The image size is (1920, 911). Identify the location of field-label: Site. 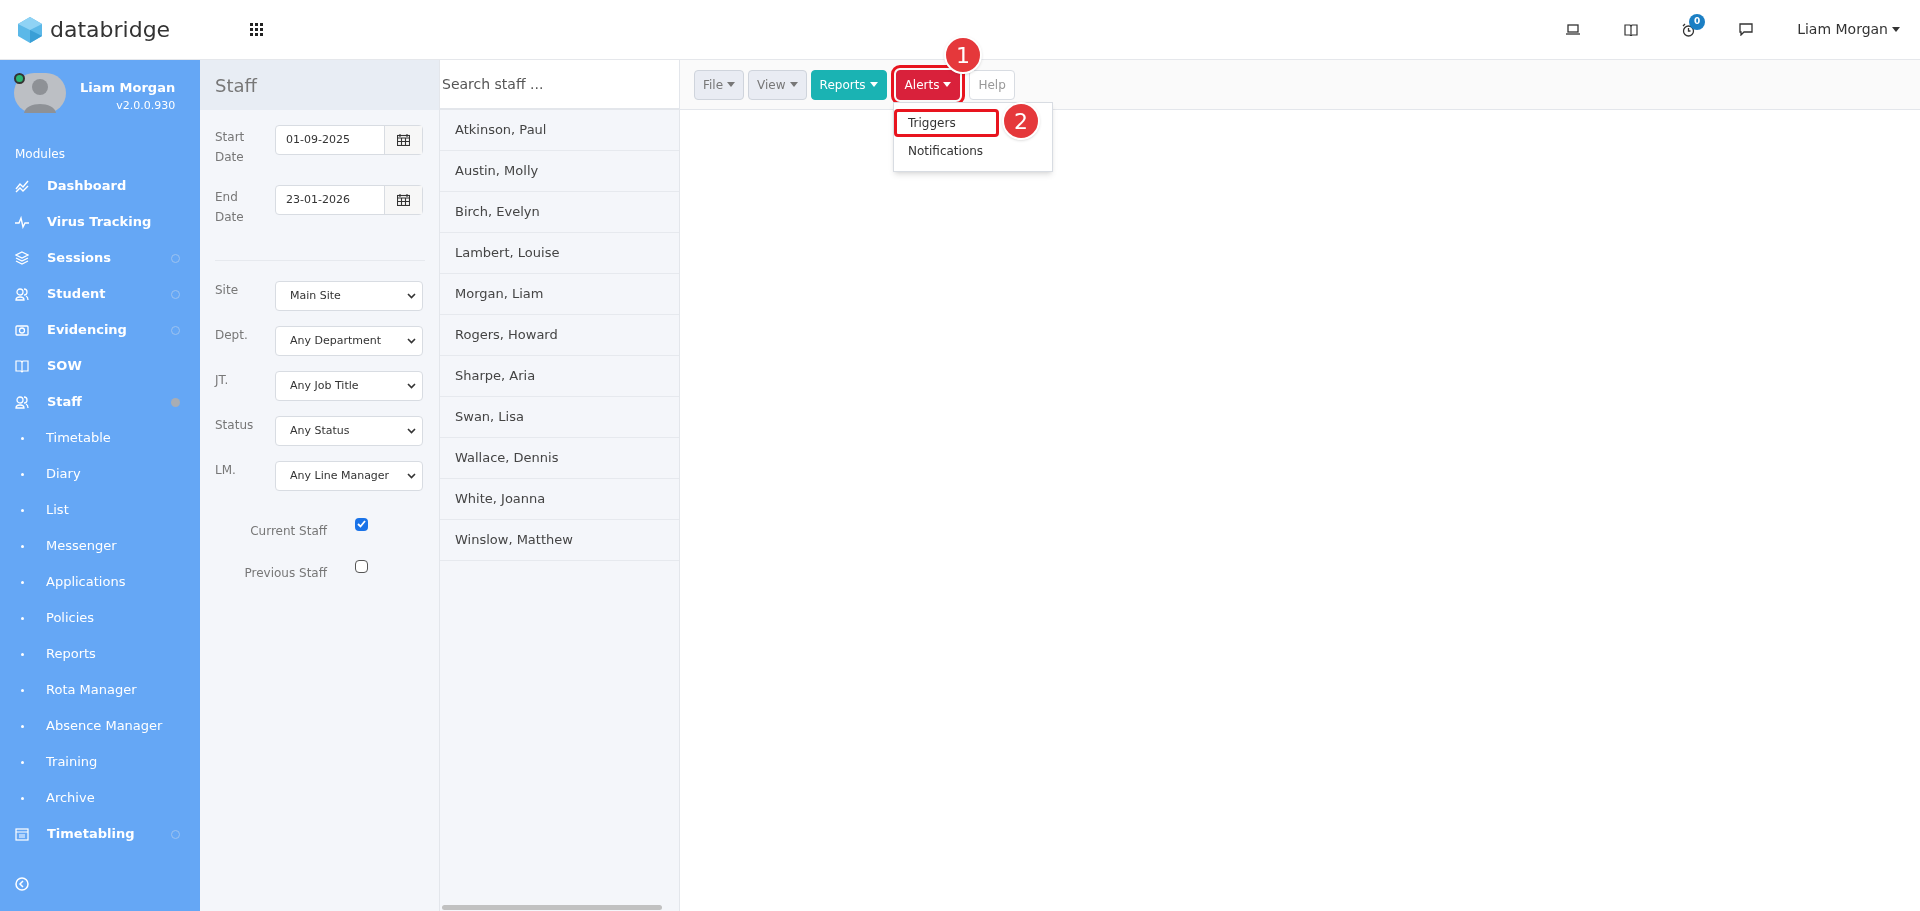
(227, 290).